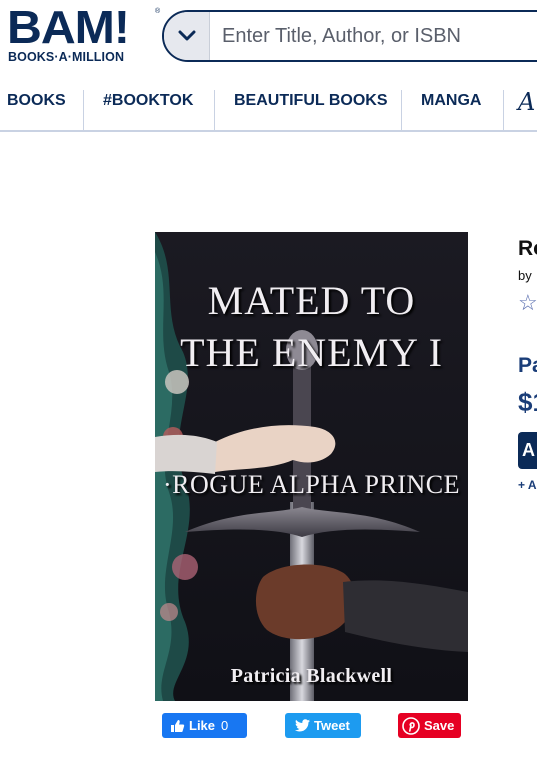 The height and width of the screenshot is (772, 537). What do you see at coordinates (451, 111) in the screenshot?
I see `nav-item-manga: MANGA` at bounding box center [451, 111].